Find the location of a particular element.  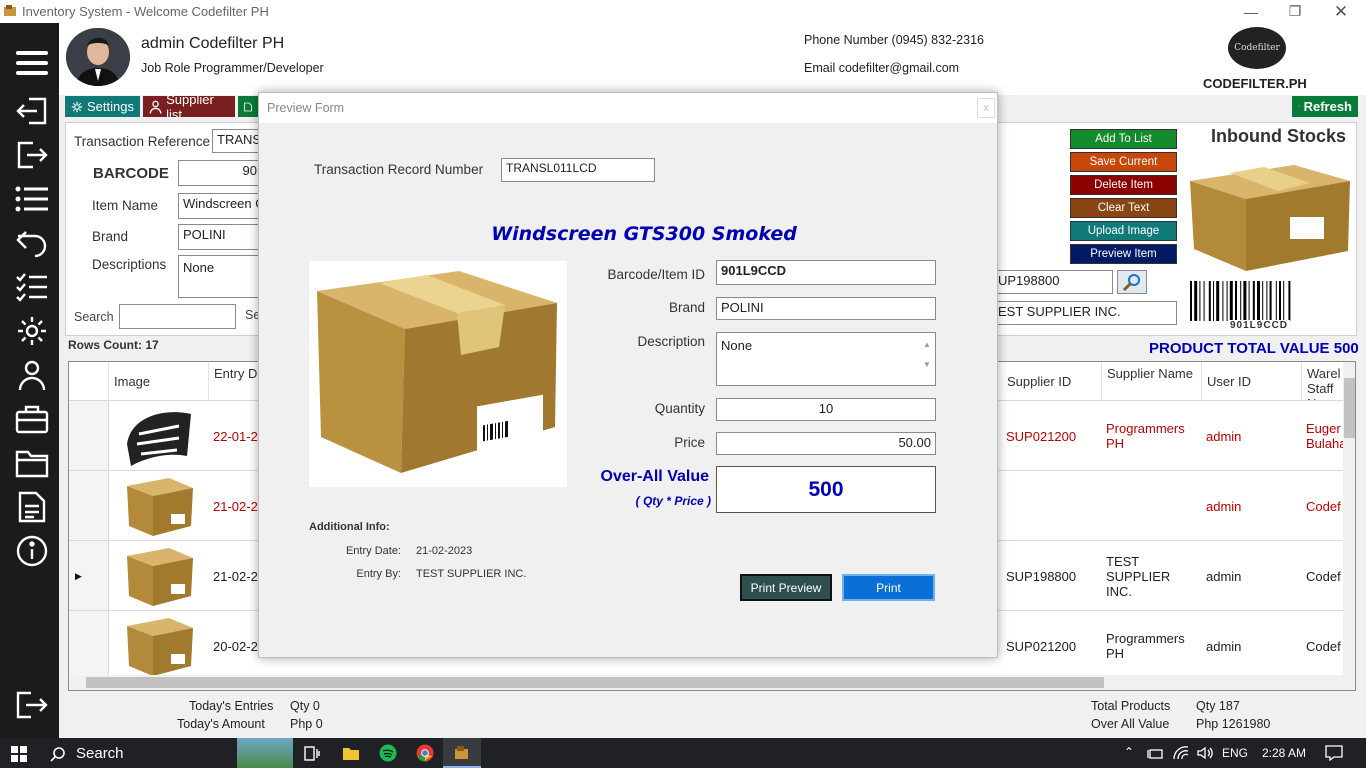

col-header-supplier-name: Supplier Name is located at coordinates (1152, 381).